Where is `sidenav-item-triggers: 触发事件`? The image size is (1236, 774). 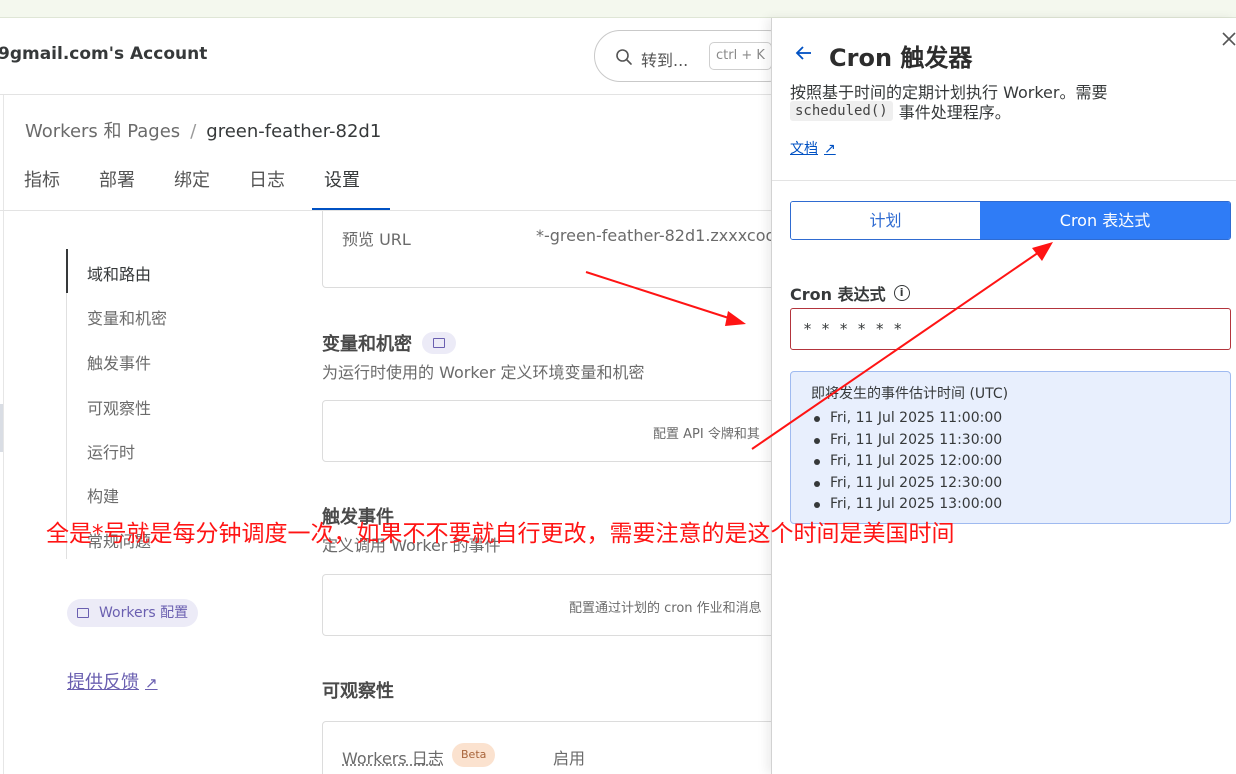
sidenav-item-triggers: 触发事件 is located at coordinates (119, 362).